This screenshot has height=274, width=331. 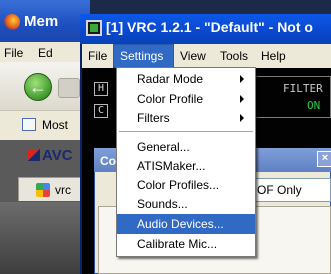 I want to click on back-arrow-icon: ←, so click(x=38, y=87).